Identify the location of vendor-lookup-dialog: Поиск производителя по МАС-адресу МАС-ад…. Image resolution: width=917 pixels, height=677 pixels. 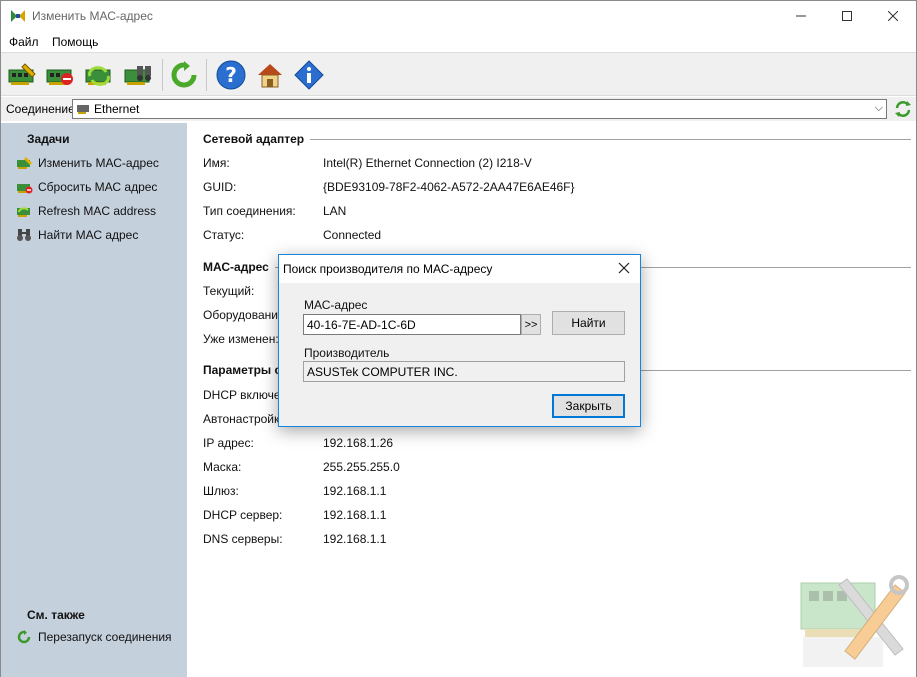
(459, 340).